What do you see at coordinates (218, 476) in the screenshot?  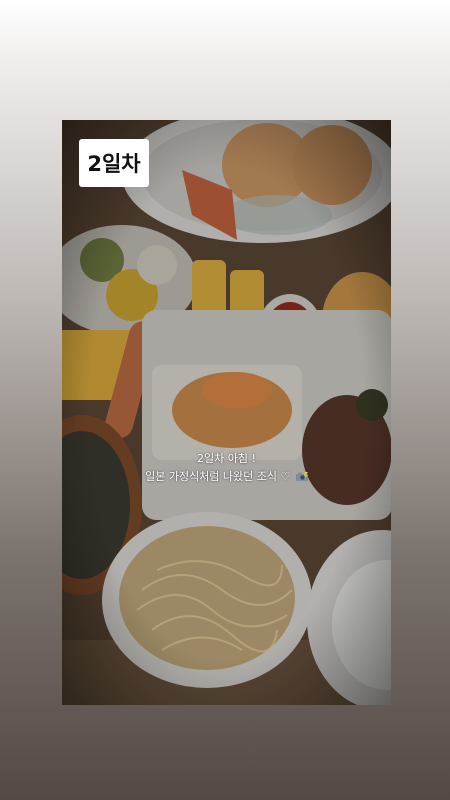 I see `caption-line-2-text: 일본 가정식처럼 나왔던 조식 ♡` at bounding box center [218, 476].